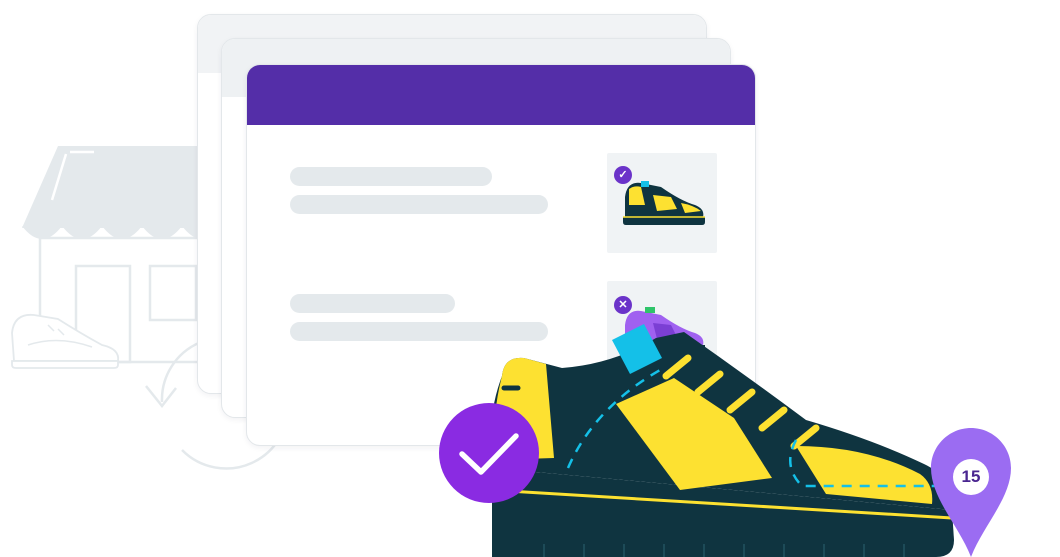 Image resolution: width=1060 pixels, height=557 pixels. Describe the element at coordinates (971, 477) in the screenshot. I see `location-pin-number: 15` at that location.